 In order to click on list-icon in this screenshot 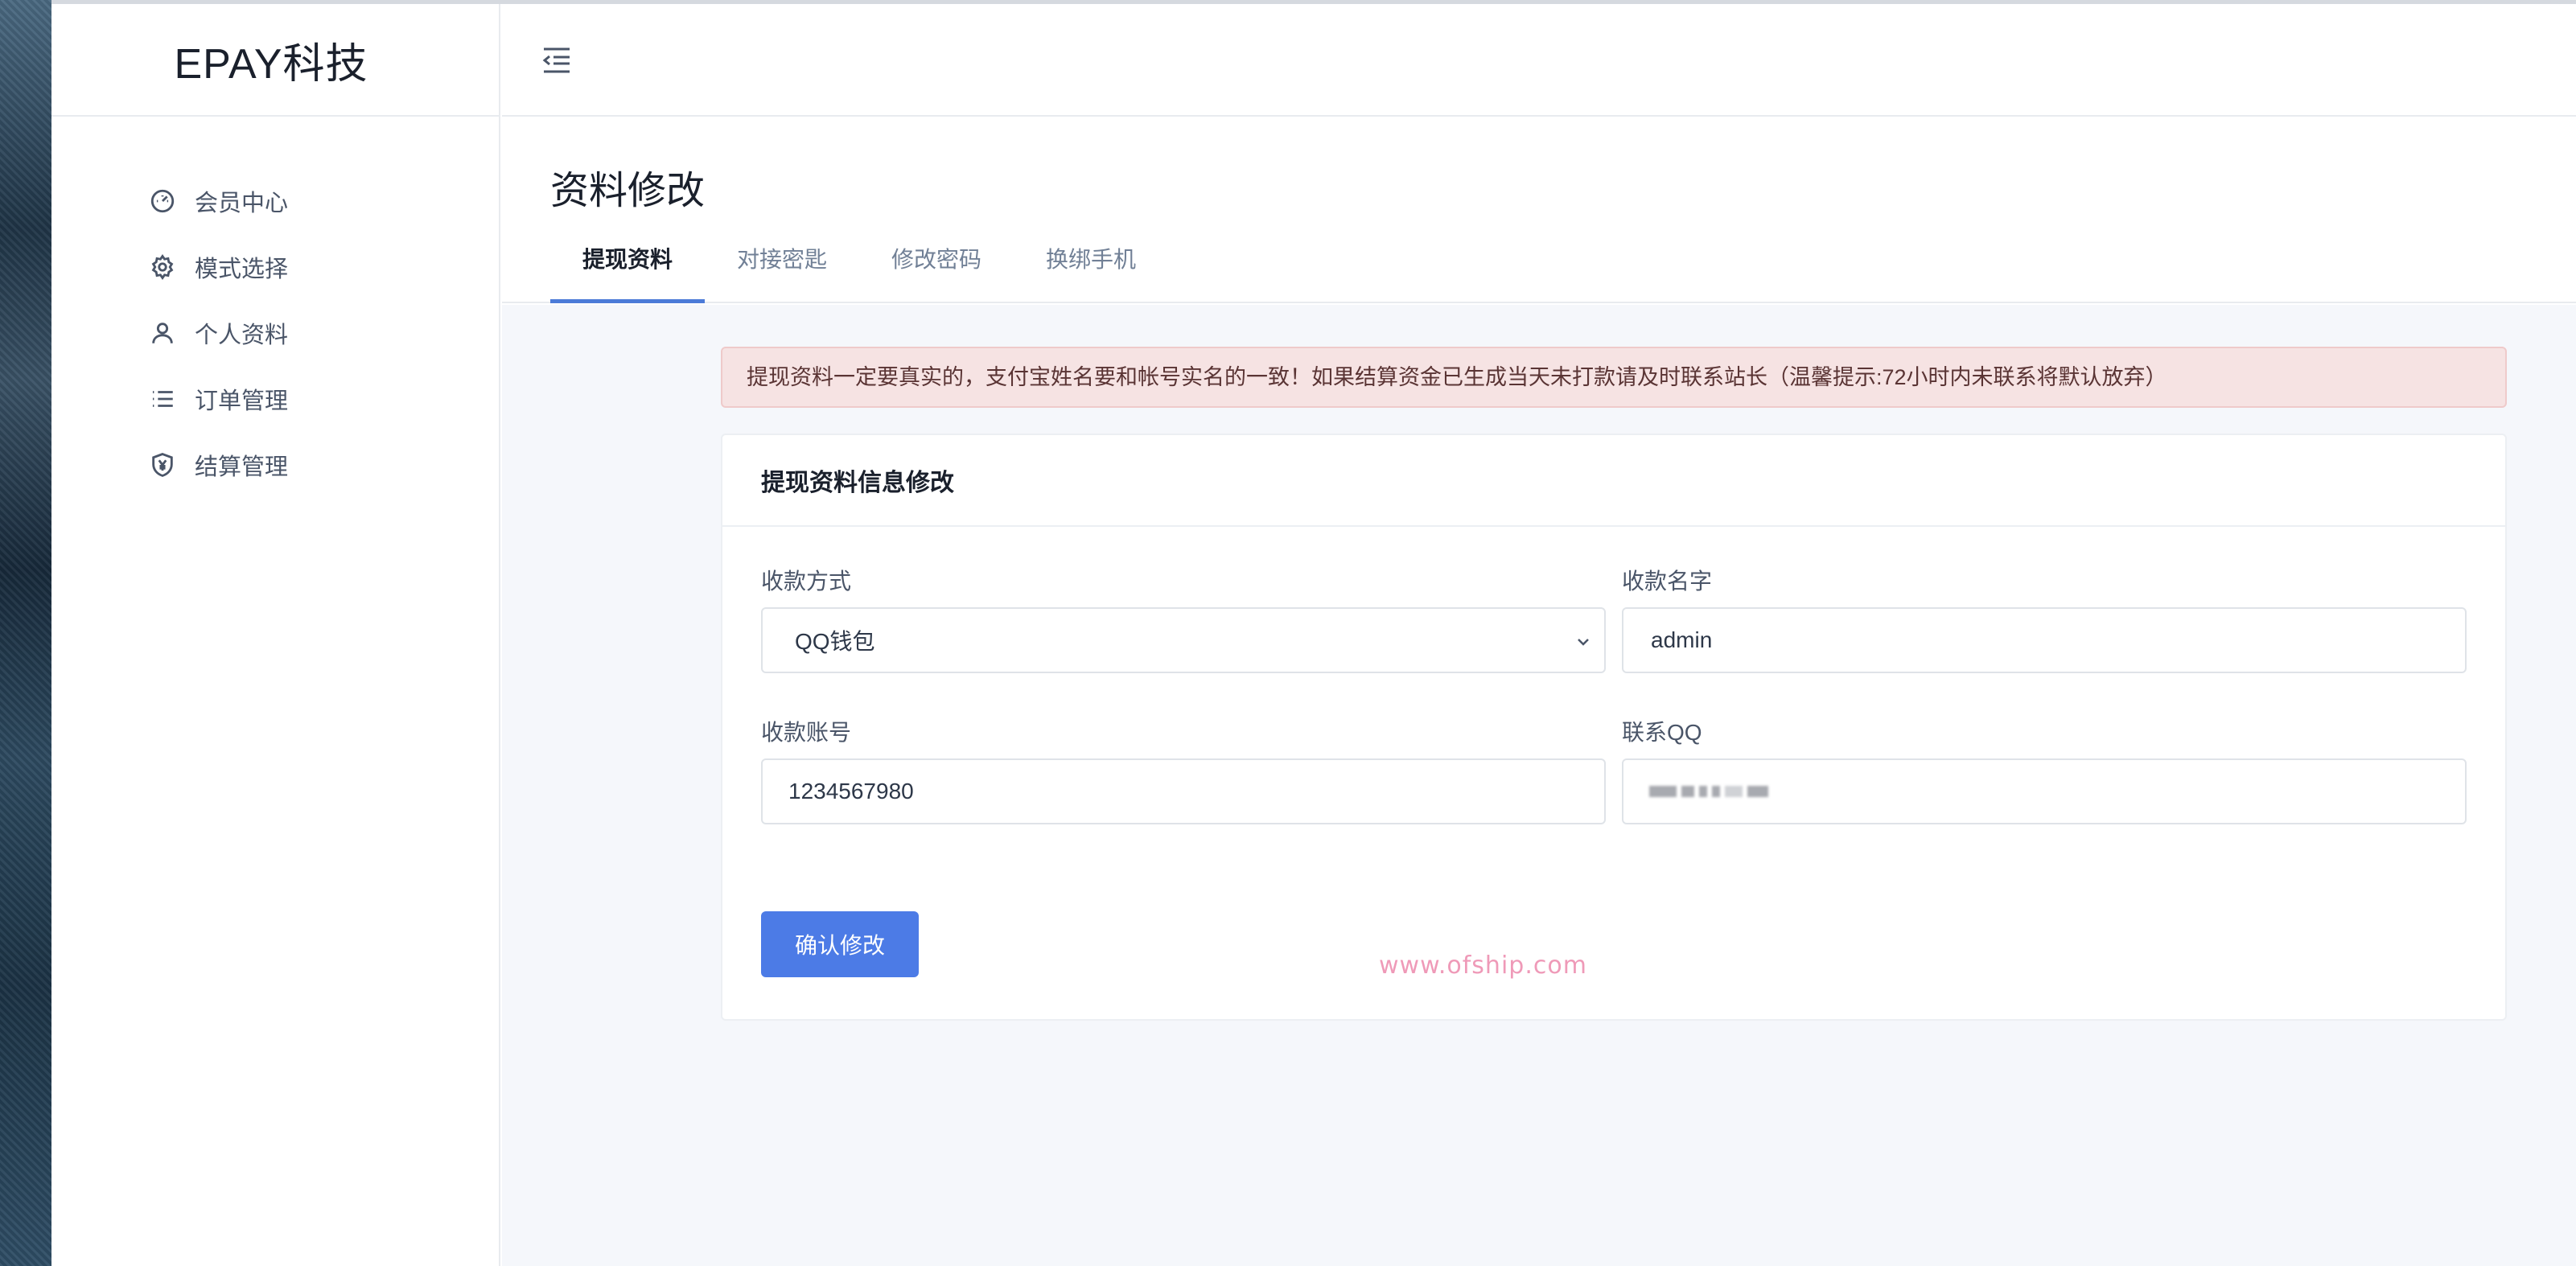, I will do `click(162, 398)`.